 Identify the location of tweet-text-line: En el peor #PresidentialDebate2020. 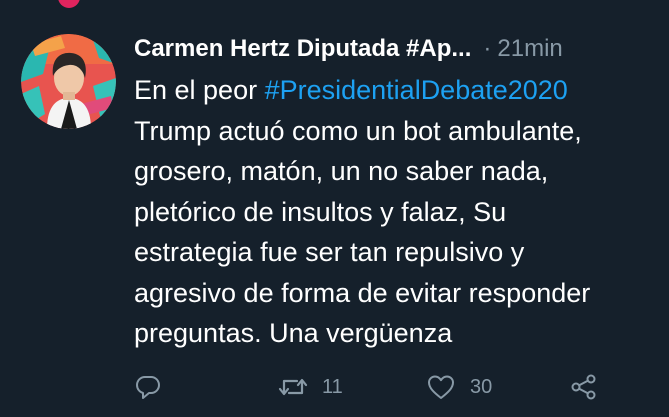
(399, 90).